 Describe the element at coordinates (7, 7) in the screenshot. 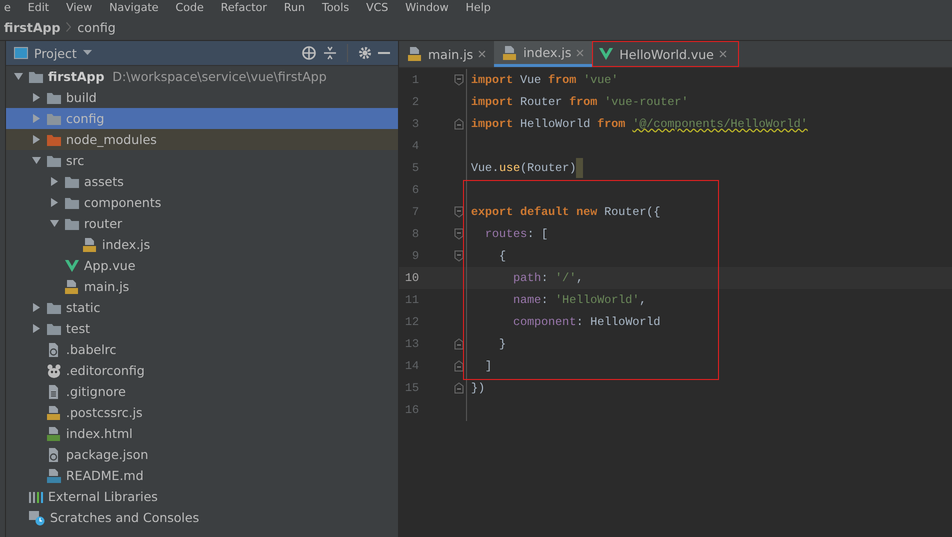

I see `menu-item: e` at that location.